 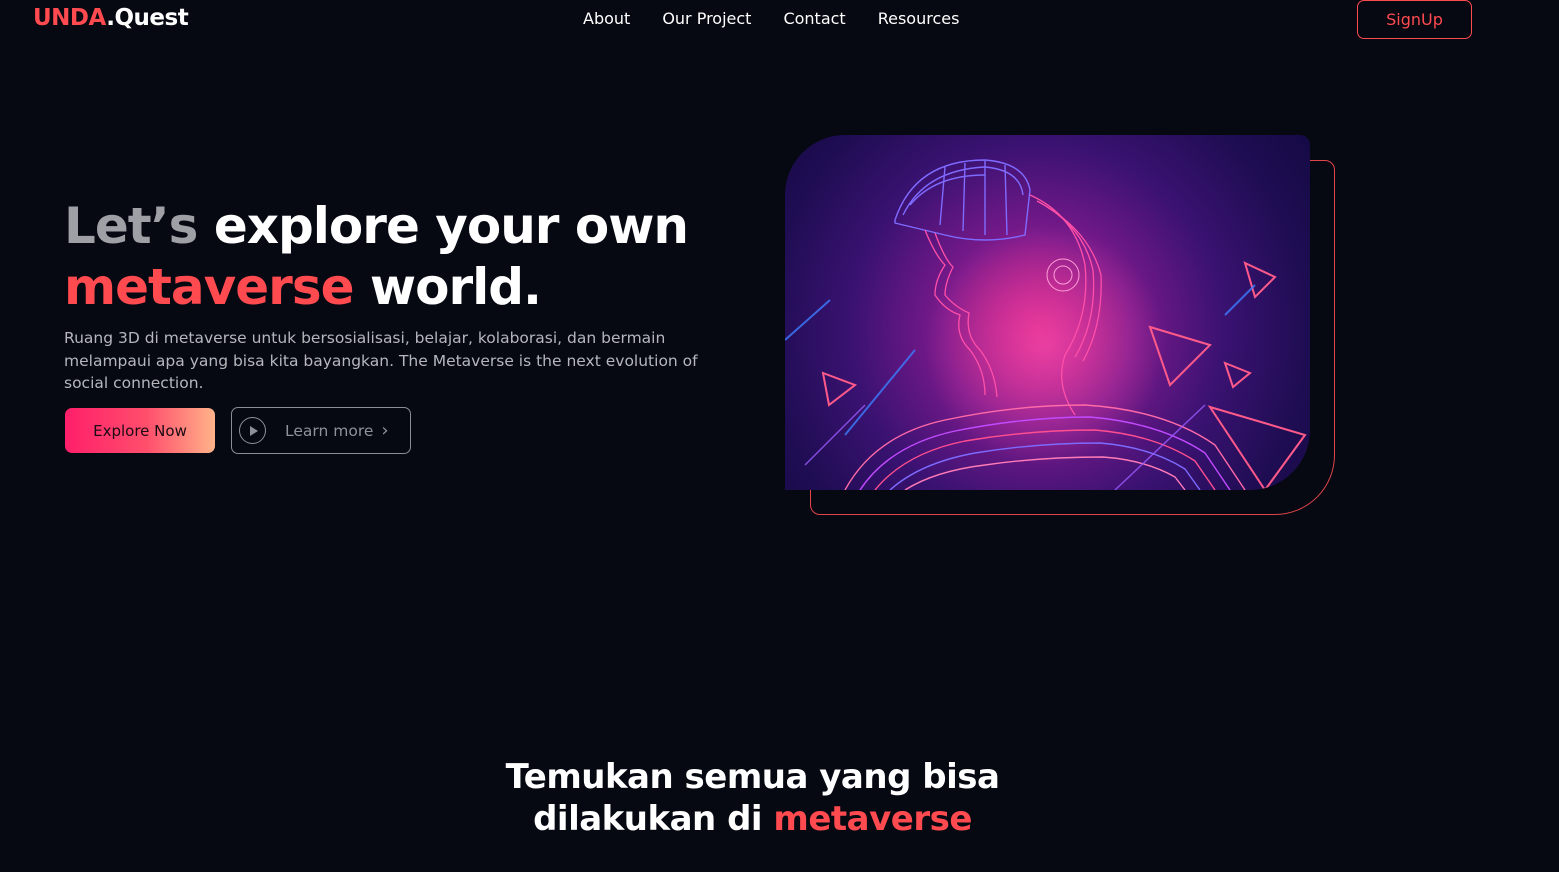 What do you see at coordinates (376, 257) in the screenshot?
I see `hero-title: Let’s explore your own metaverse world.` at bounding box center [376, 257].